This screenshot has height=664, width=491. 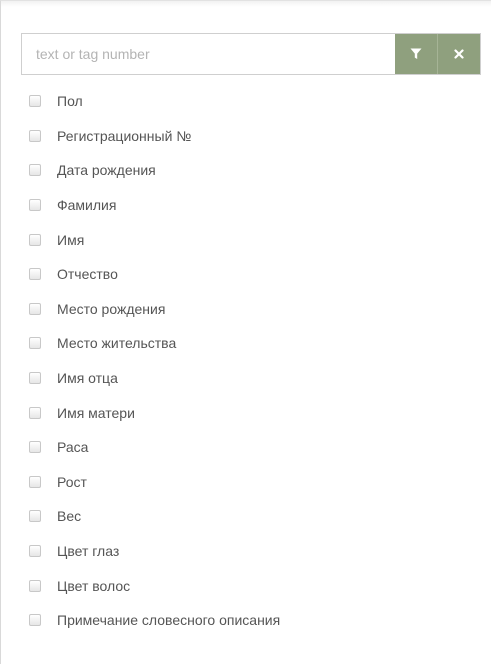 I want to click on clear-button, so click(x=458, y=54).